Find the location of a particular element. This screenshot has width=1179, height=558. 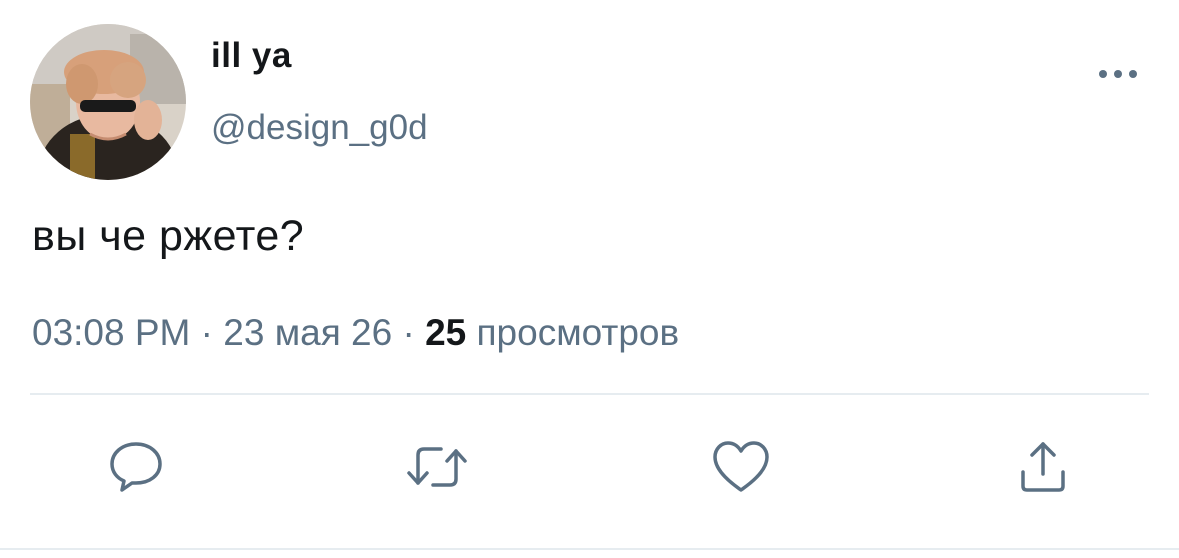

avatar-photo is located at coordinates (108, 102).